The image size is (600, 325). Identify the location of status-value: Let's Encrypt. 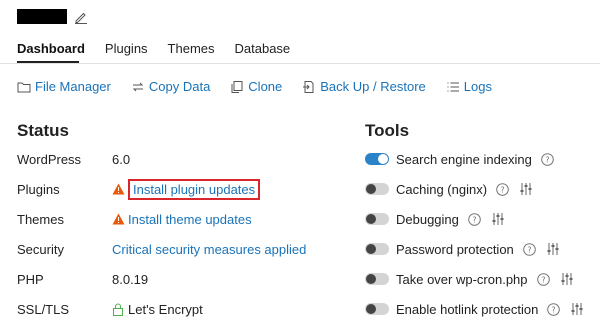
(157, 309).